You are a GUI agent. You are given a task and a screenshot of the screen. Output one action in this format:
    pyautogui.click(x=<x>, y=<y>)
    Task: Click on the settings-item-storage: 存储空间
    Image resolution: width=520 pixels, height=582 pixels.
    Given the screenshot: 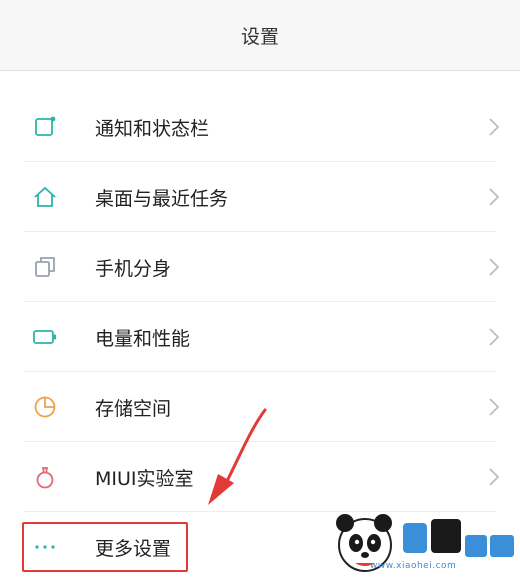 What is the action you would take?
    pyautogui.click(x=260, y=407)
    